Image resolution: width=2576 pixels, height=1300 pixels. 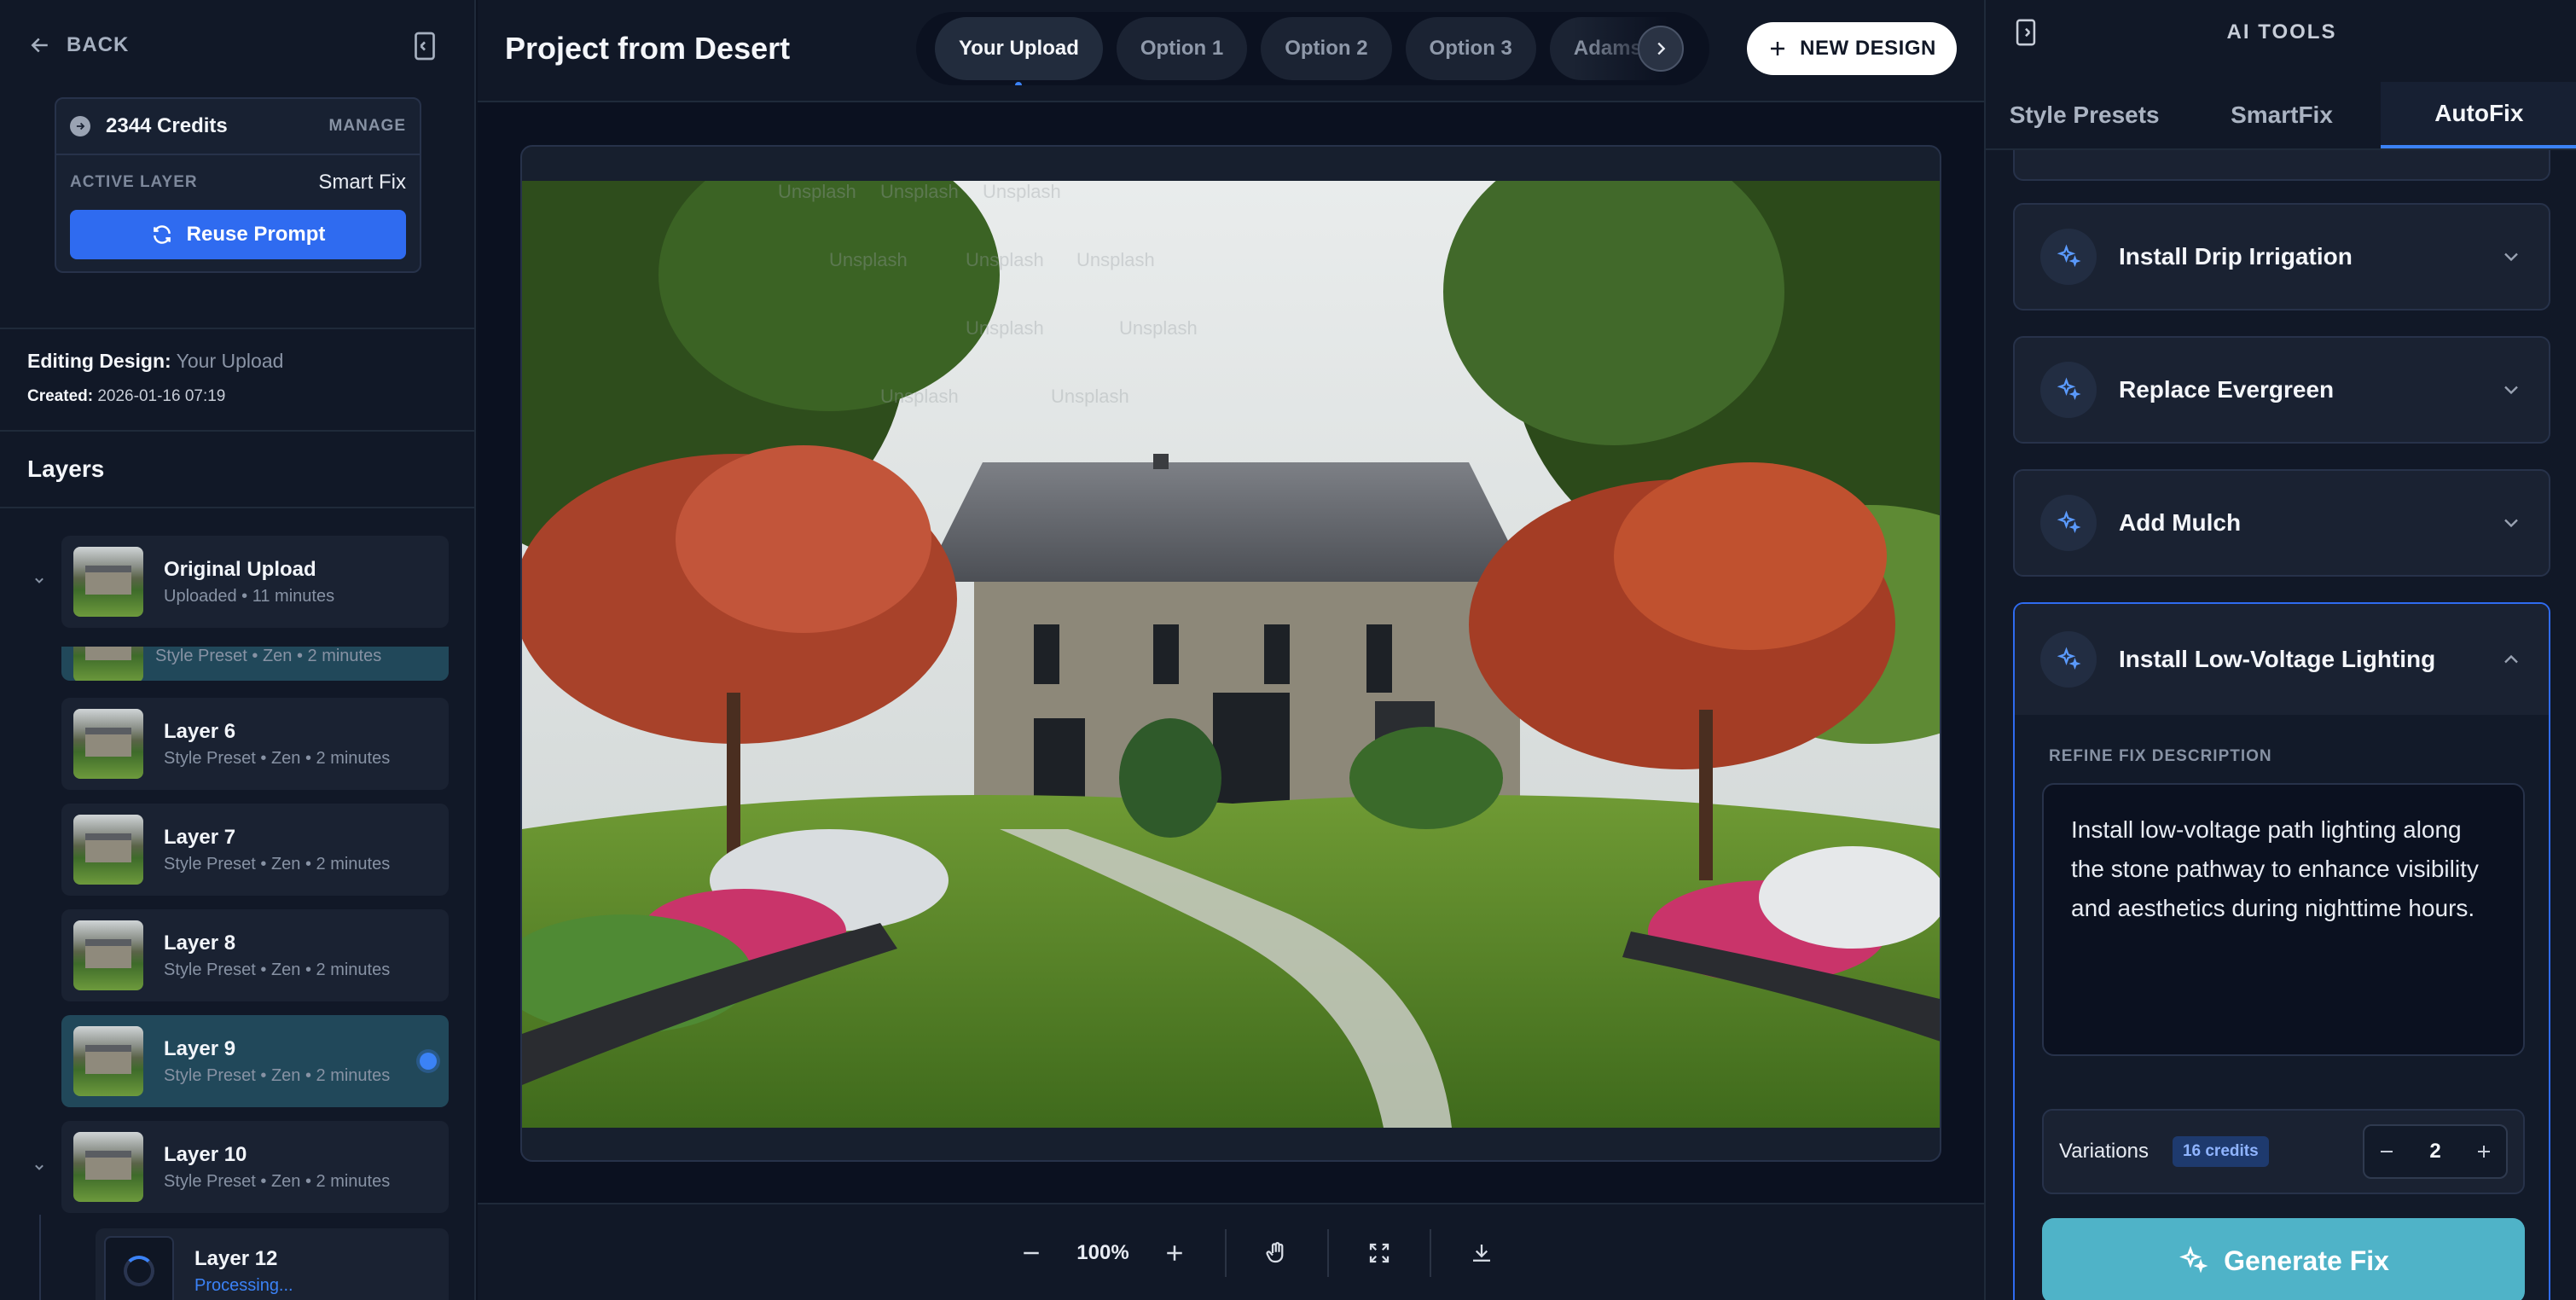 I want to click on layer-item-10: Layer 10 Style Preset • Zen • 2 minutes, so click(x=255, y=1167).